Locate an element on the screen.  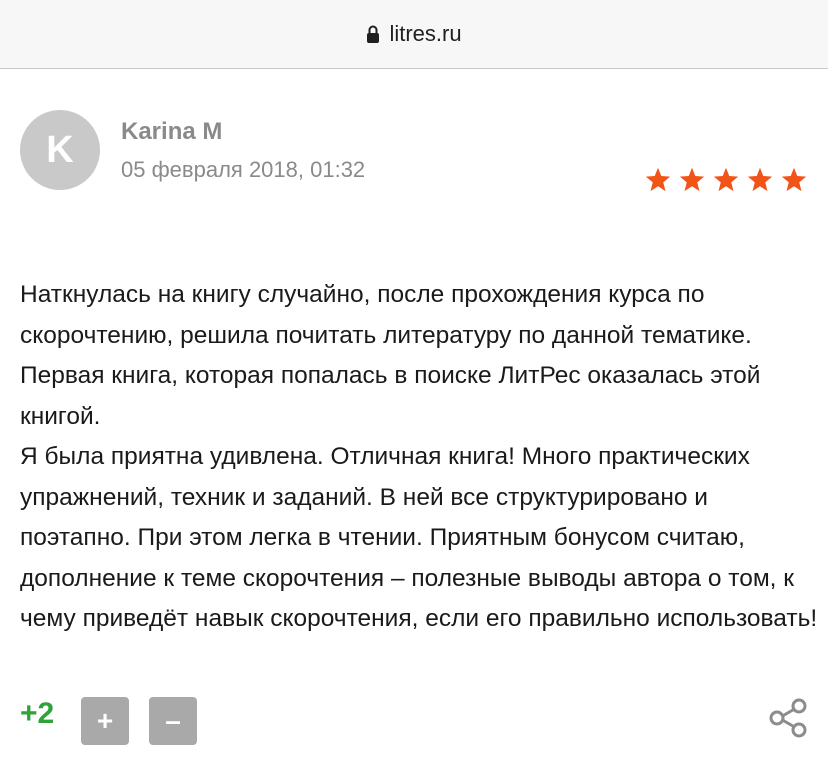
upvote-button: + is located at coordinates (105, 721).